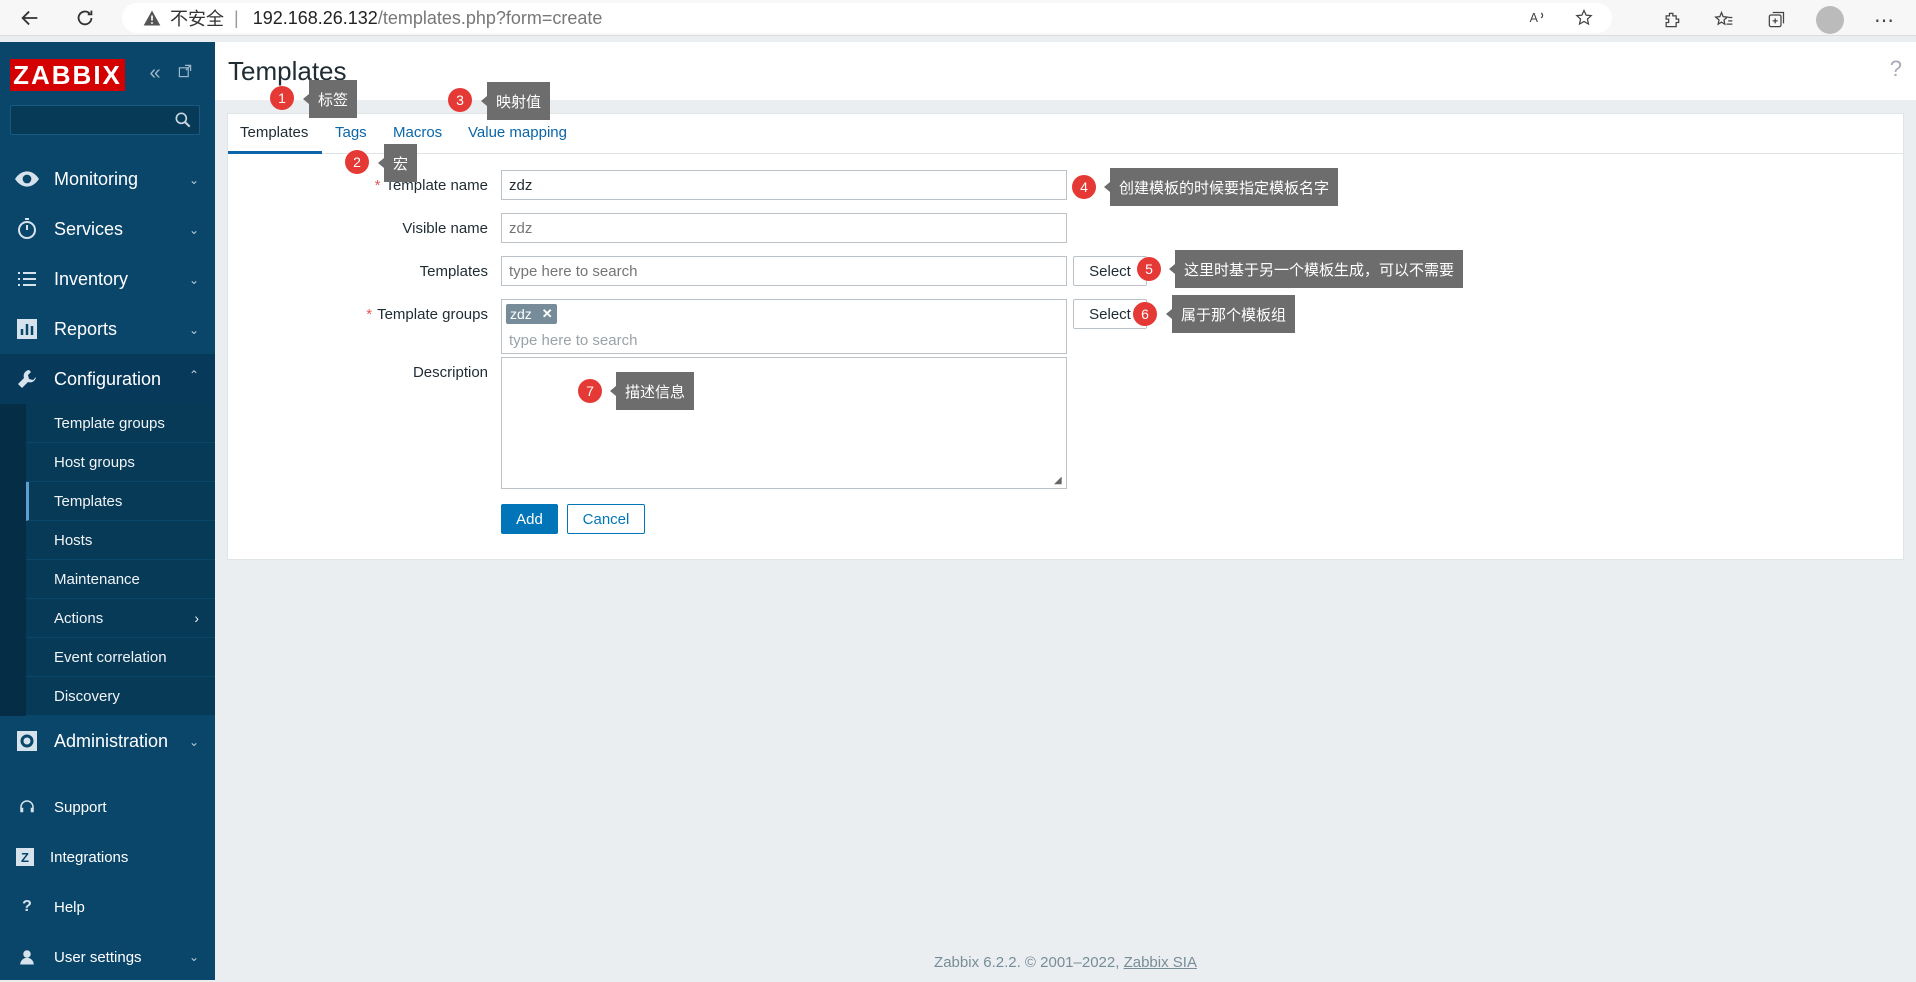  Describe the element at coordinates (397, 163) in the screenshot. I see `annotation-callout-2: 宏` at that location.